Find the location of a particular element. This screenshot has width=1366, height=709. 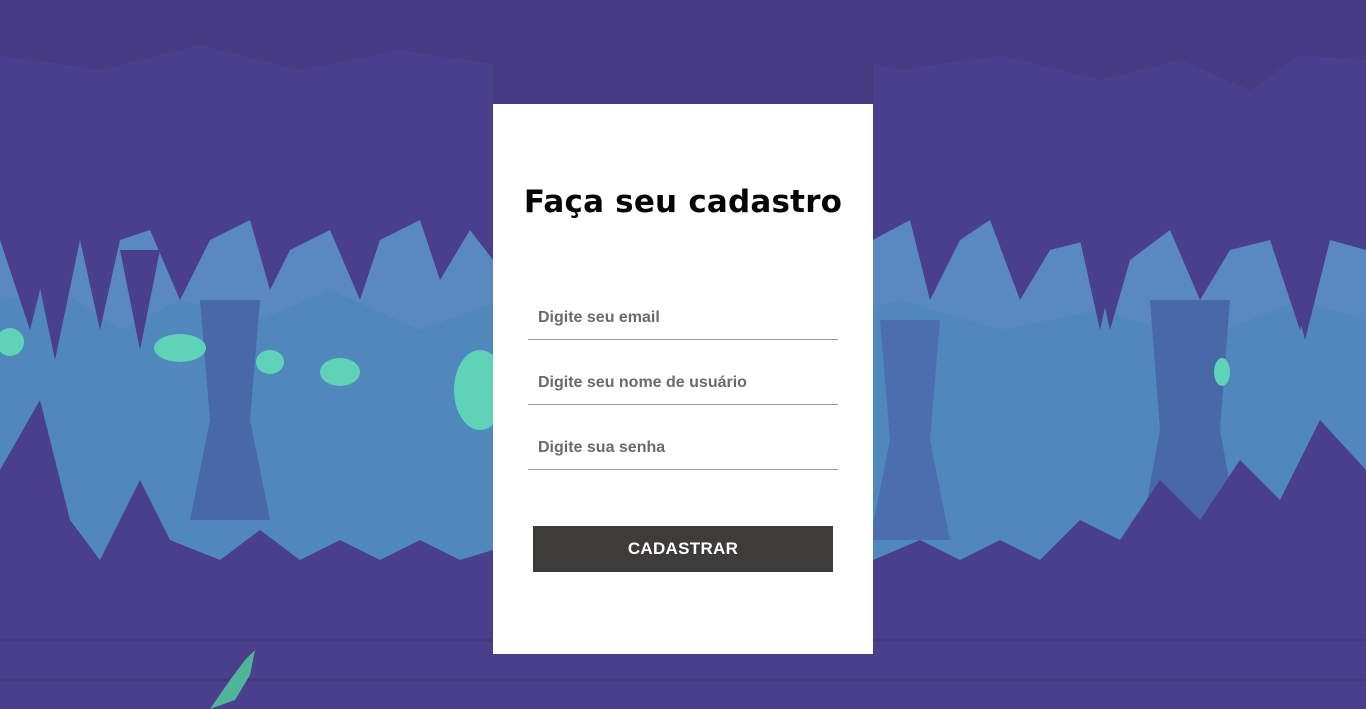

username-input is located at coordinates (683, 382).